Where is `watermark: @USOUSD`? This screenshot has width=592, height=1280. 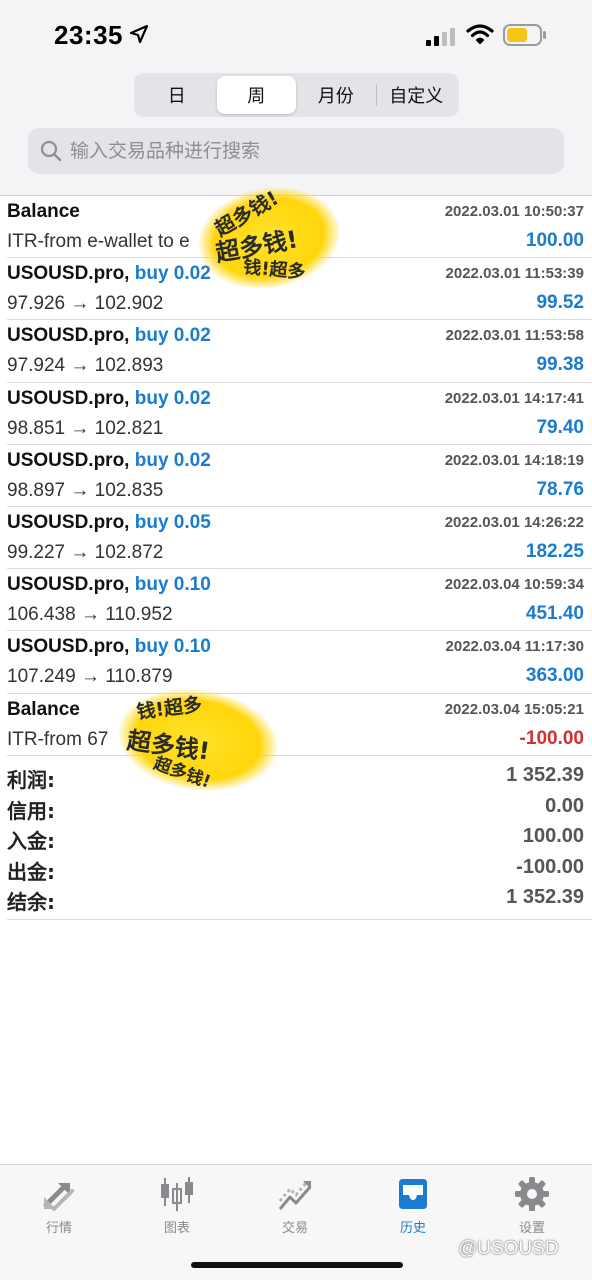
watermark: @USOUSD is located at coordinates (508, 1248).